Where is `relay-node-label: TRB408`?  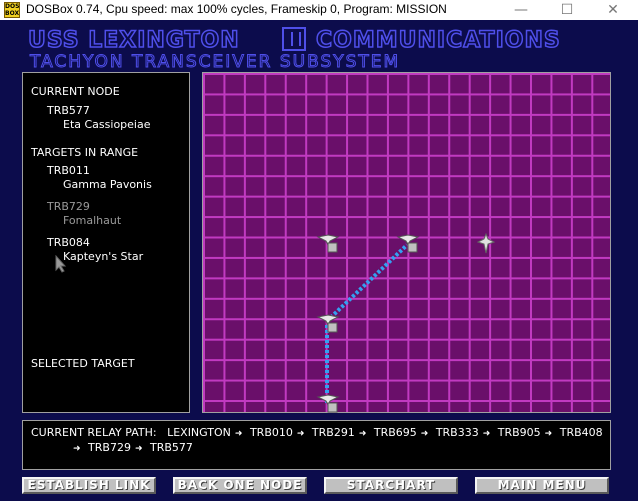 relay-node-label: TRB408 is located at coordinates (581, 432).